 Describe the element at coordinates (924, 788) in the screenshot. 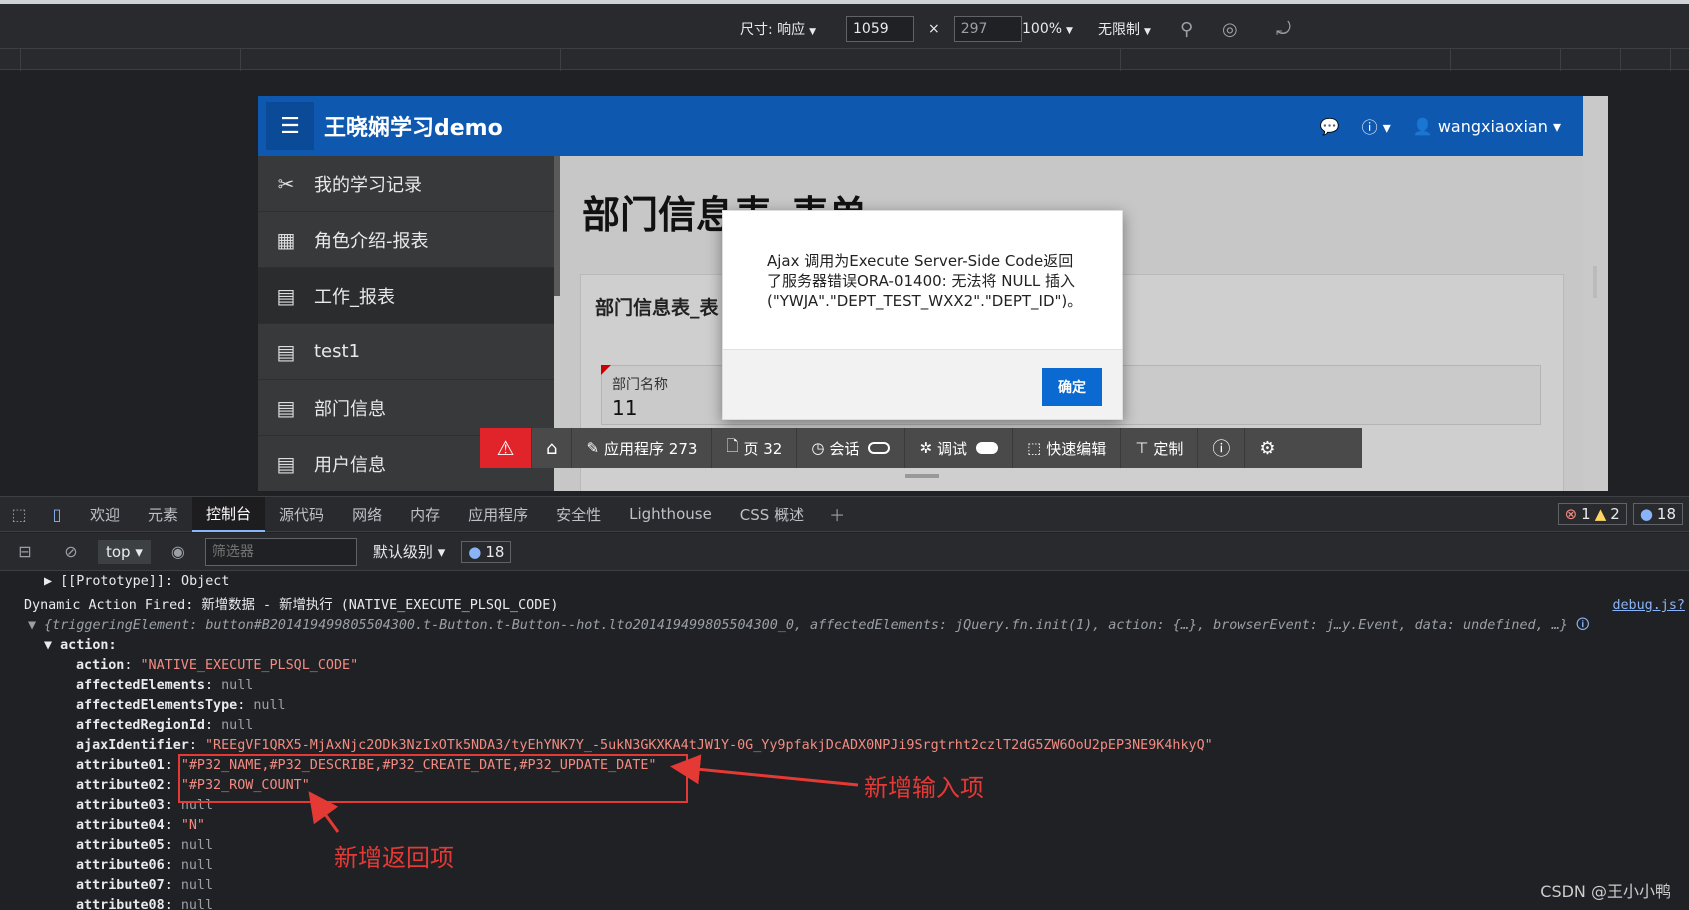

I see `annotation-input-label: 新增输入项` at that location.